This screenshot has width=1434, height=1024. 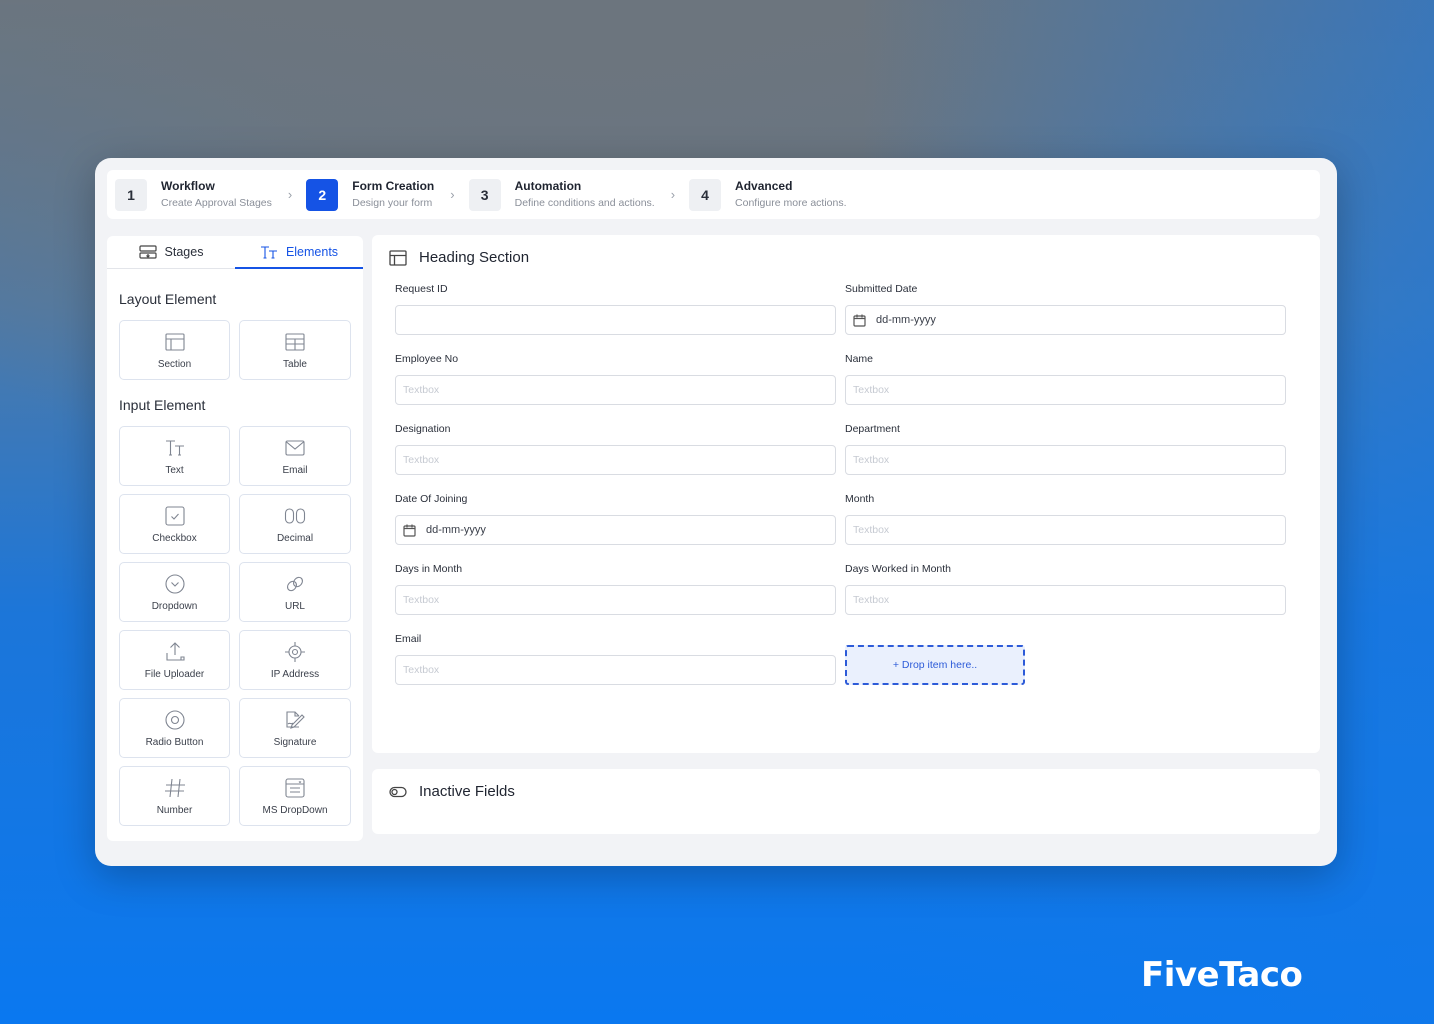 I want to click on dropdown-icon, so click(x=174, y=583).